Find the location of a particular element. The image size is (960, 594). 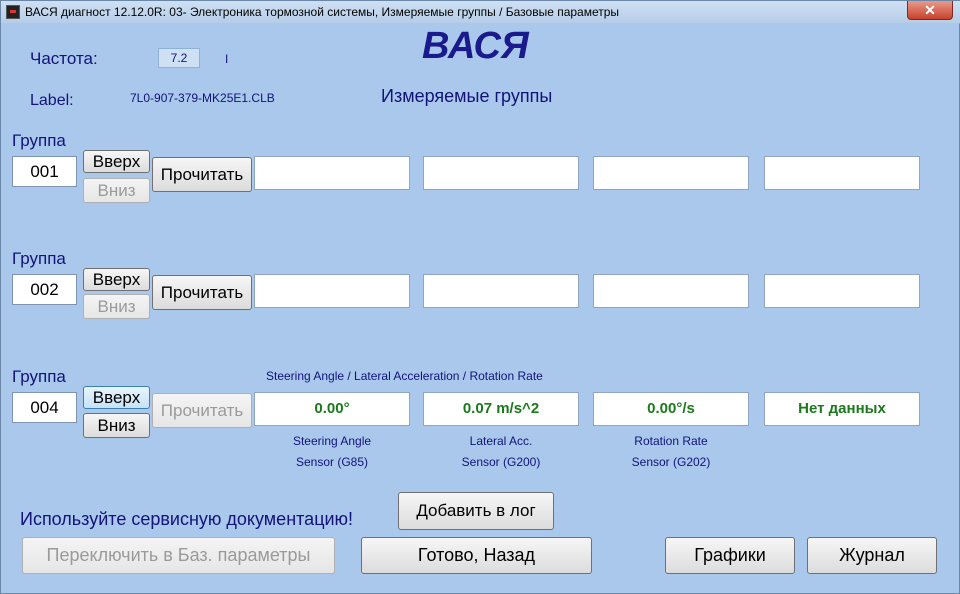

caption-line: Sensor (G202) is located at coordinates (671, 462).